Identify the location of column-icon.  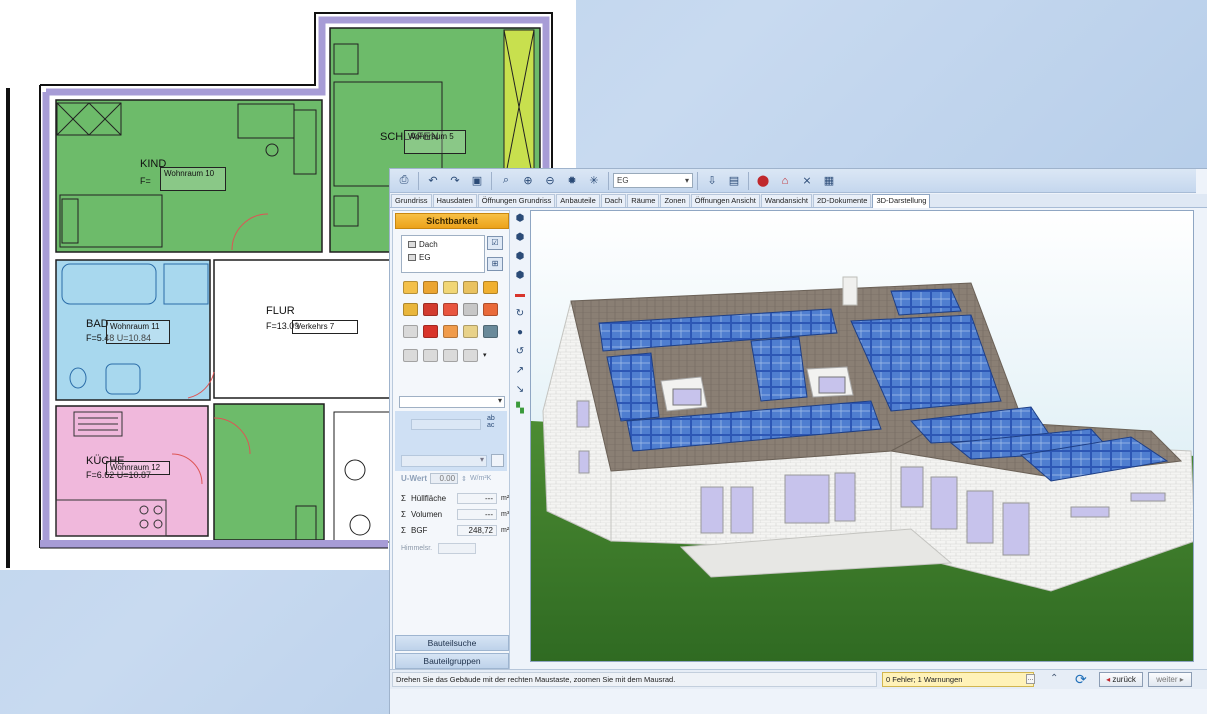
(410, 331).